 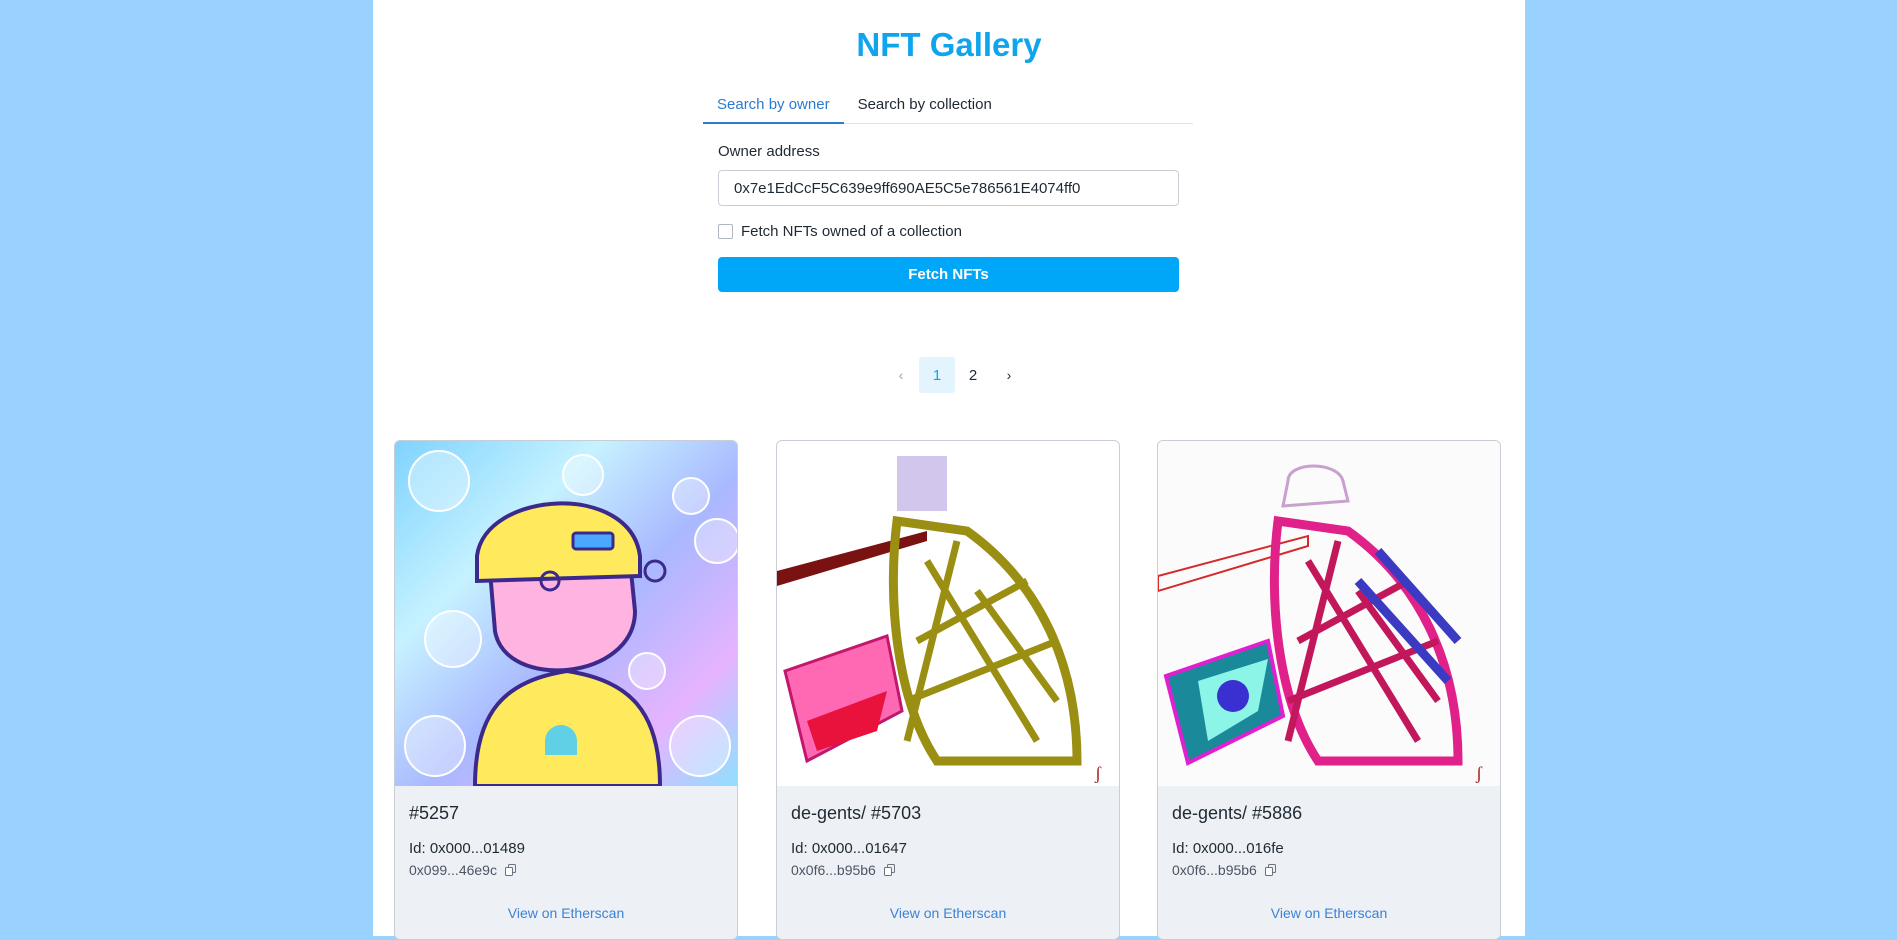 I want to click on owner-address-label: Owner address, so click(x=769, y=151).